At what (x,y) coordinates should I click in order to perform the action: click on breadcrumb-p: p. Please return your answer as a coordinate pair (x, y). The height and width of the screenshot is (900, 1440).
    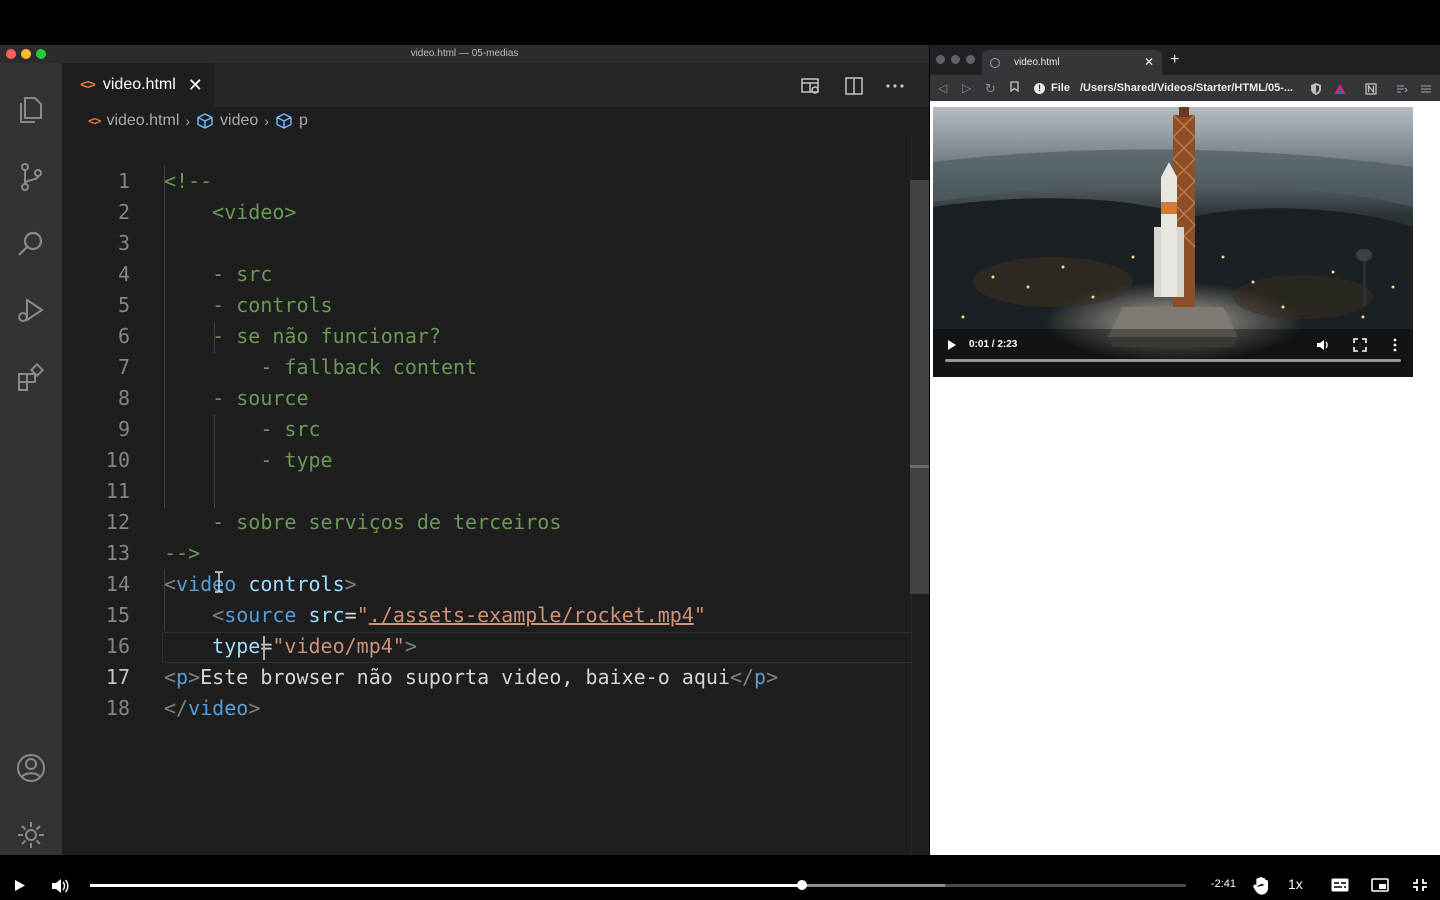
    Looking at the image, I should click on (303, 121).